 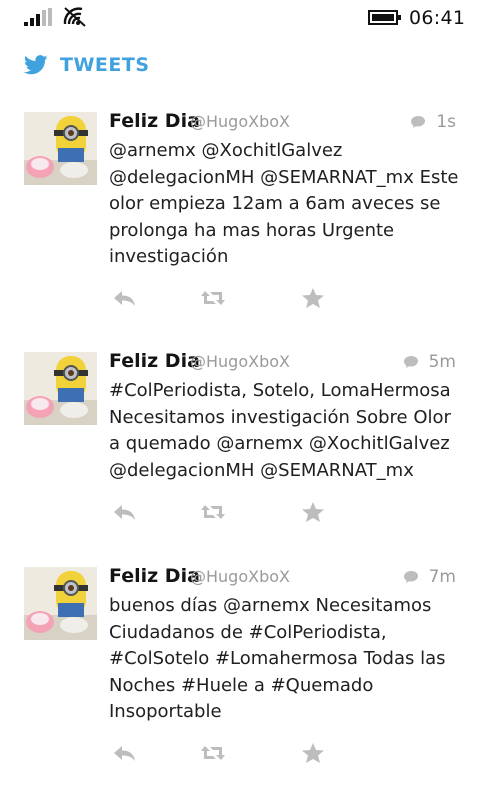 I want to click on tweet-meta: 7m, so click(x=429, y=577).